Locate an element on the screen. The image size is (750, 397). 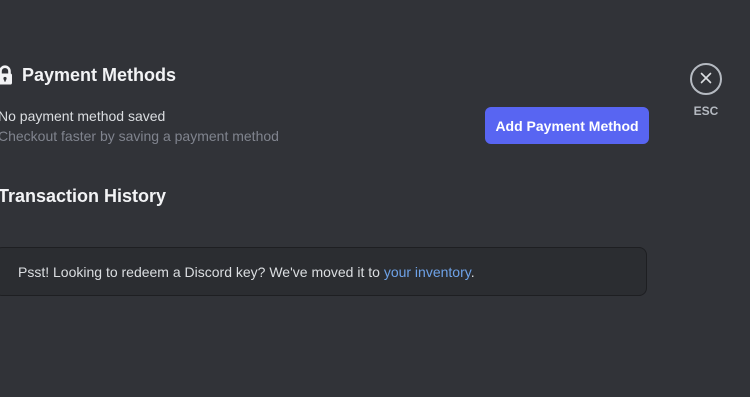
transaction-history-title: Transaction History is located at coordinates (83, 196).